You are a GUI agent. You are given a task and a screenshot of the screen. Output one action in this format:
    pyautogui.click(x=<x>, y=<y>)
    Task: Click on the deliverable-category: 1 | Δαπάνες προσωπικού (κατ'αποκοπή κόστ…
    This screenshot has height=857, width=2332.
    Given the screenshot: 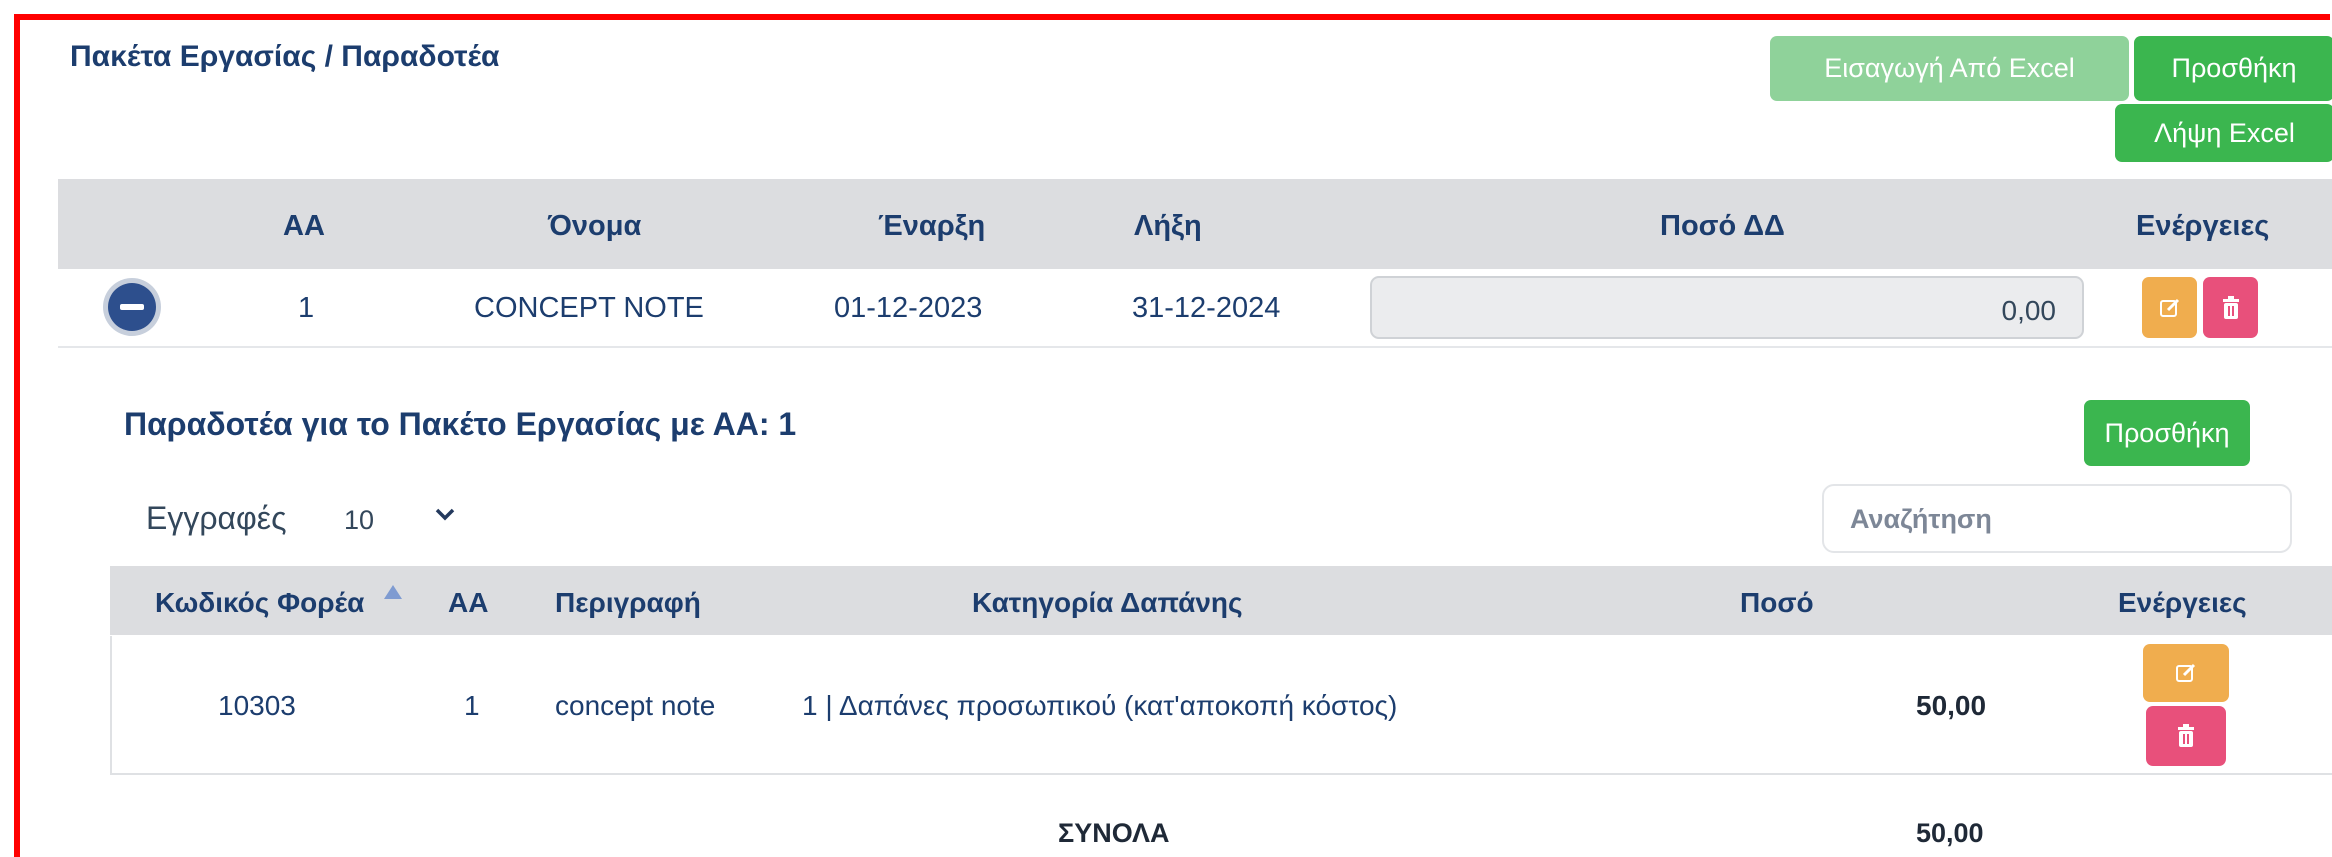 What is the action you would take?
    pyautogui.click(x=1100, y=705)
    